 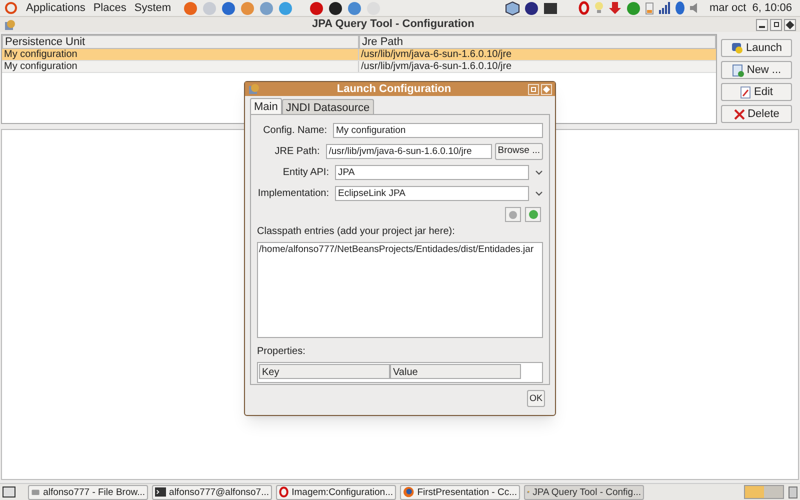 I want to click on classpath-label: Classpath entries (add your project jar here):, so click(x=356, y=232).